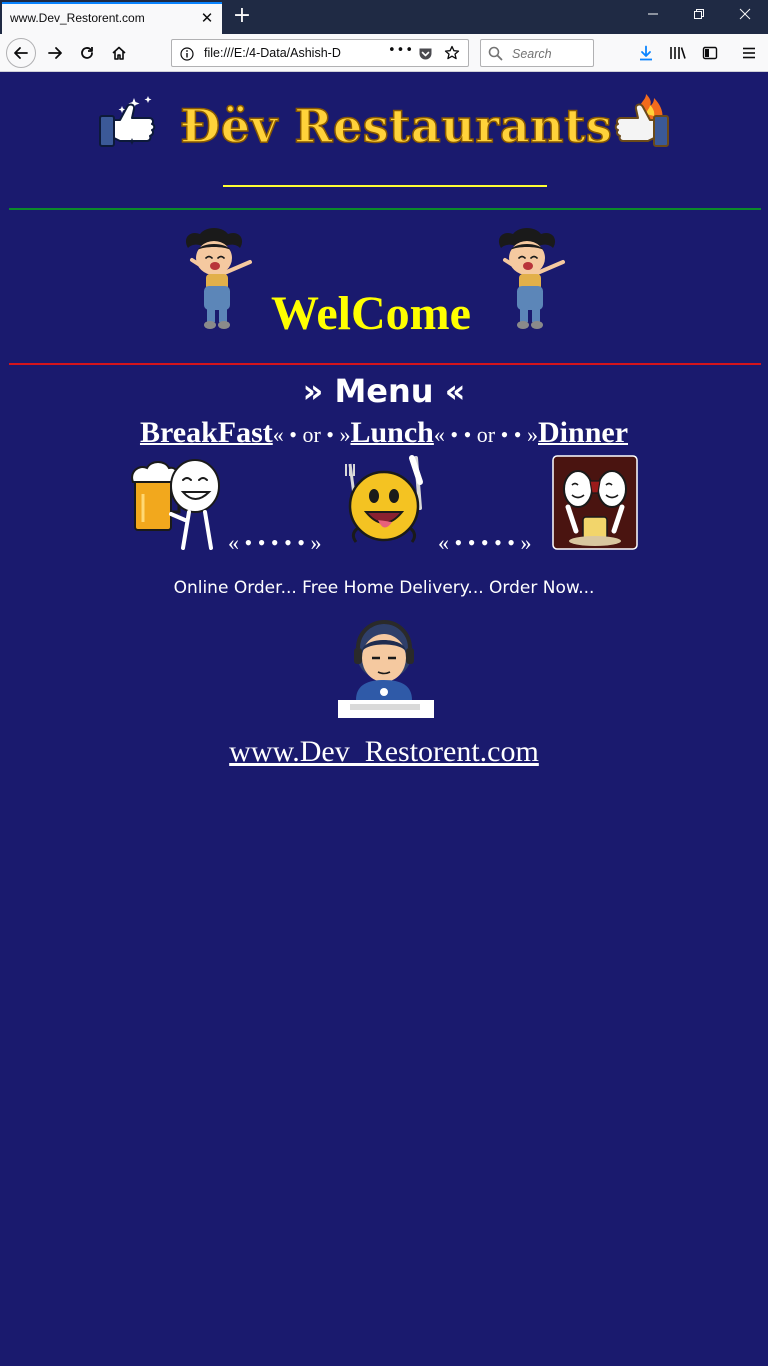 This screenshot has width=768, height=1366. Describe the element at coordinates (486, 434) in the screenshot. I see `meal-separator: « • • or • • »` at that location.